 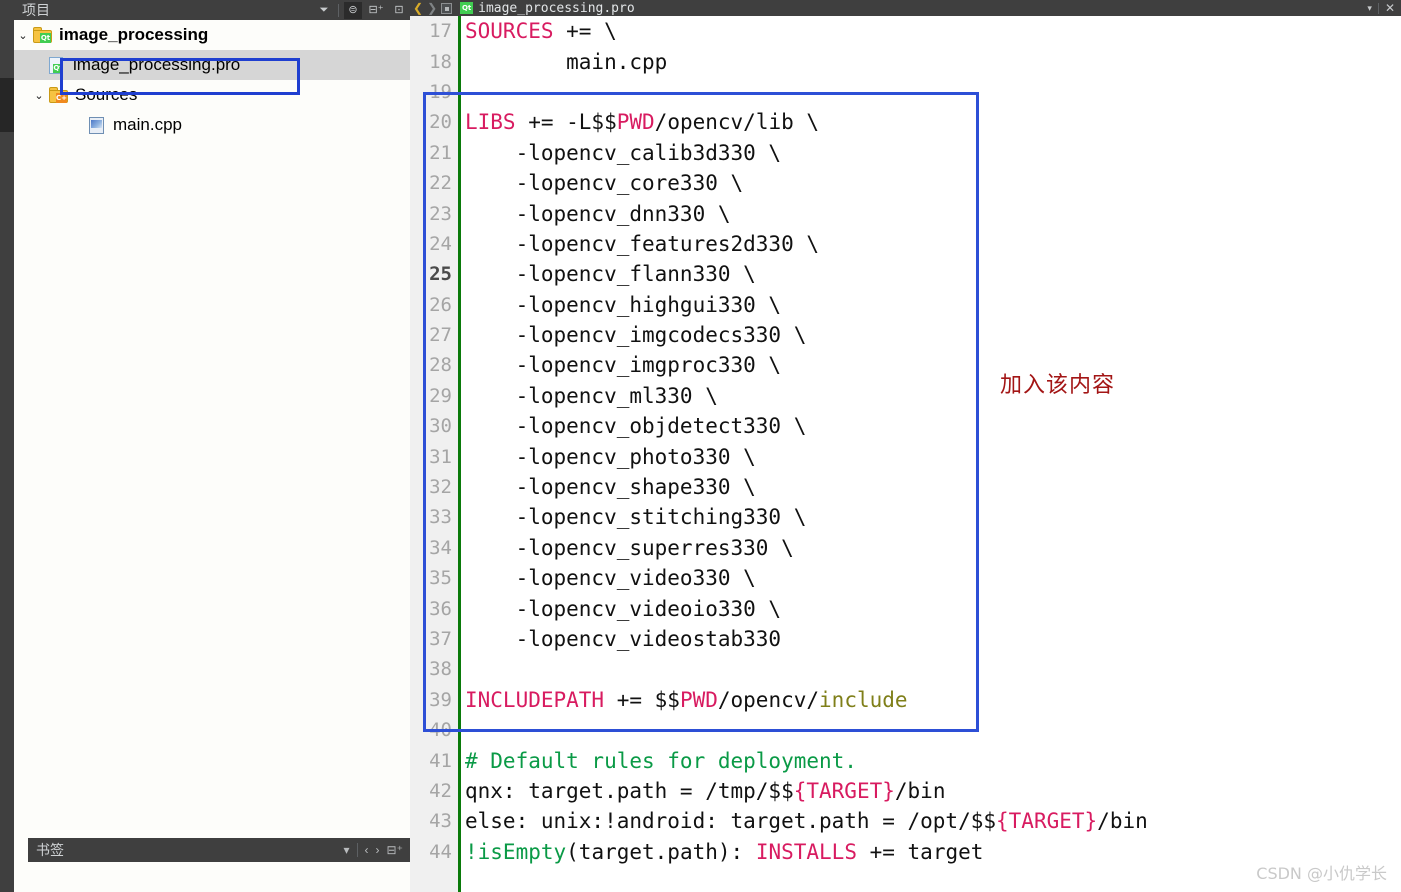 What do you see at coordinates (905, 639) in the screenshot?
I see `code-line: 37 -lopencv_videostab330` at bounding box center [905, 639].